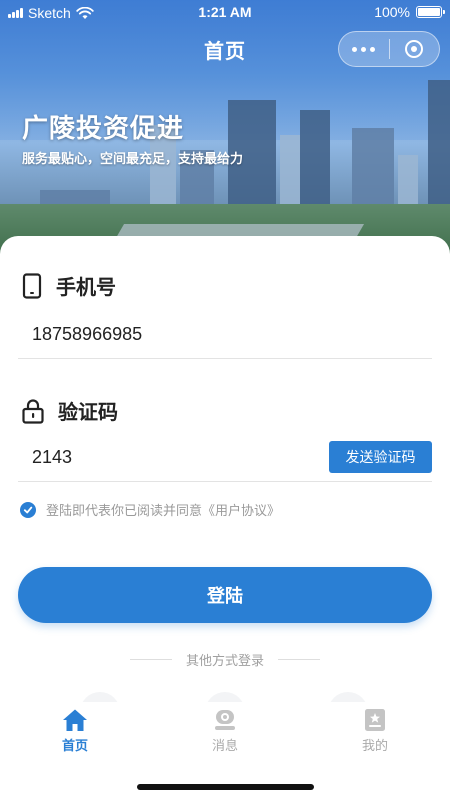 Image resolution: width=450 pixels, height=800 pixels. Describe the element at coordinates (430, 12) in the screenshot. I see `battery-icon` at that location.